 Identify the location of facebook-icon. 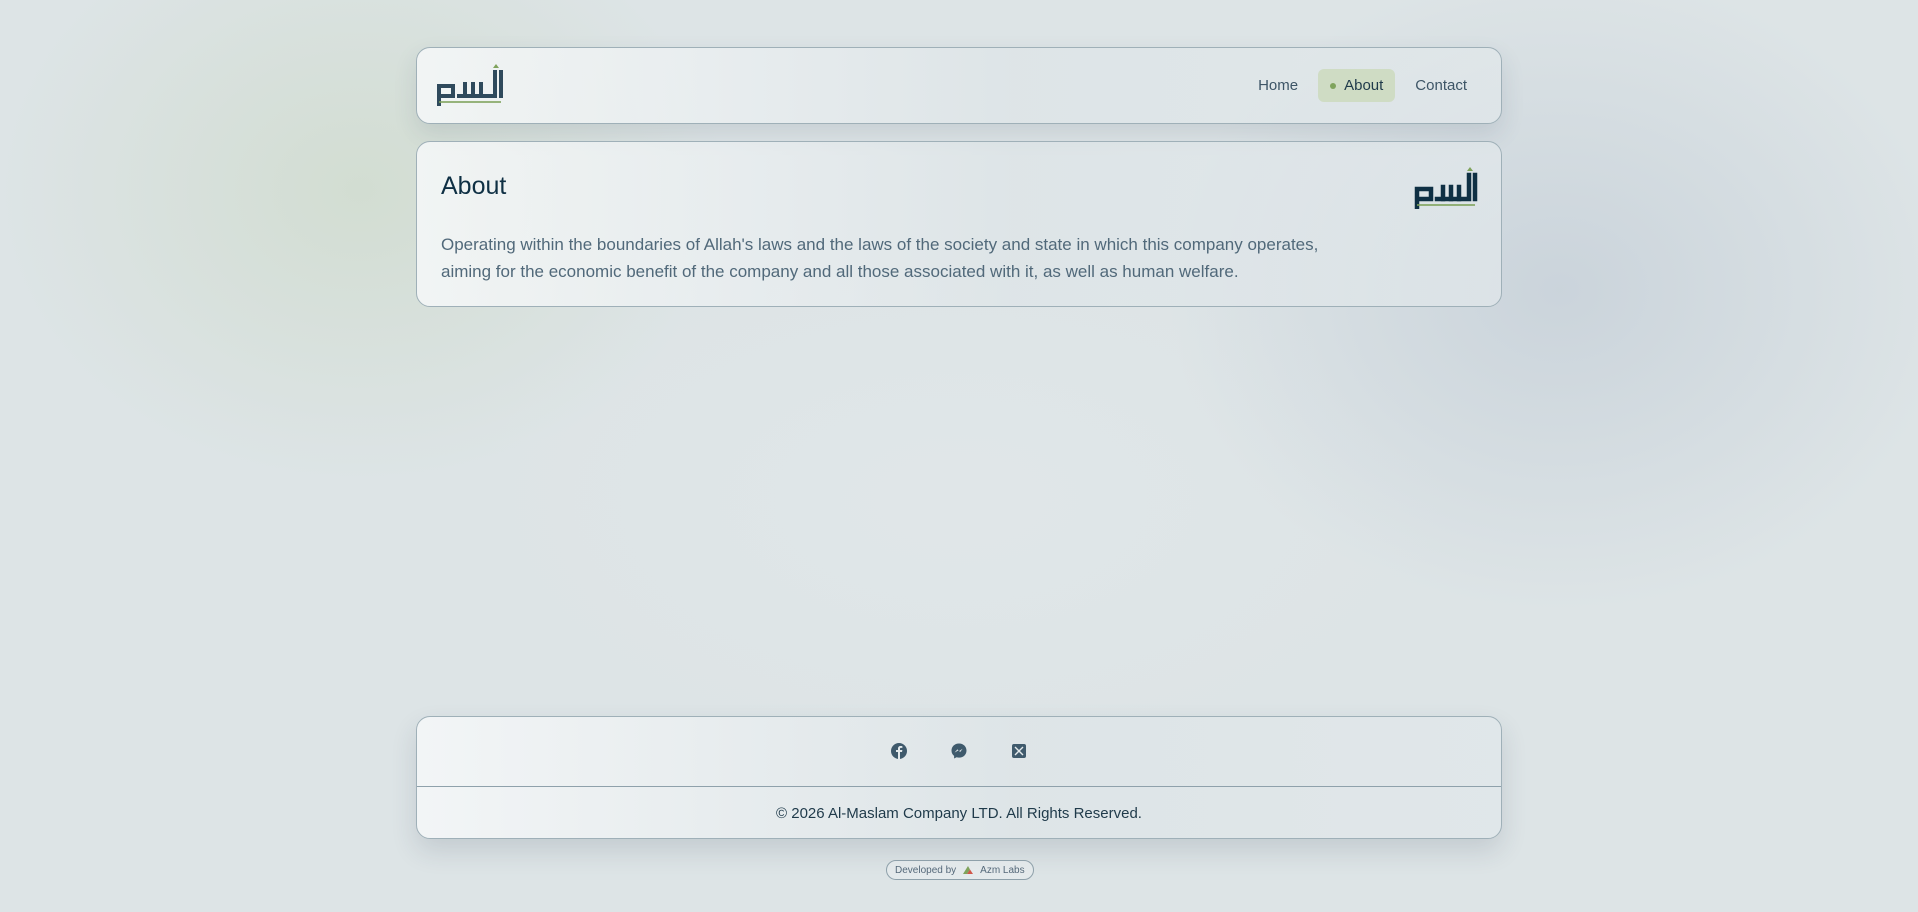
(899, 751).